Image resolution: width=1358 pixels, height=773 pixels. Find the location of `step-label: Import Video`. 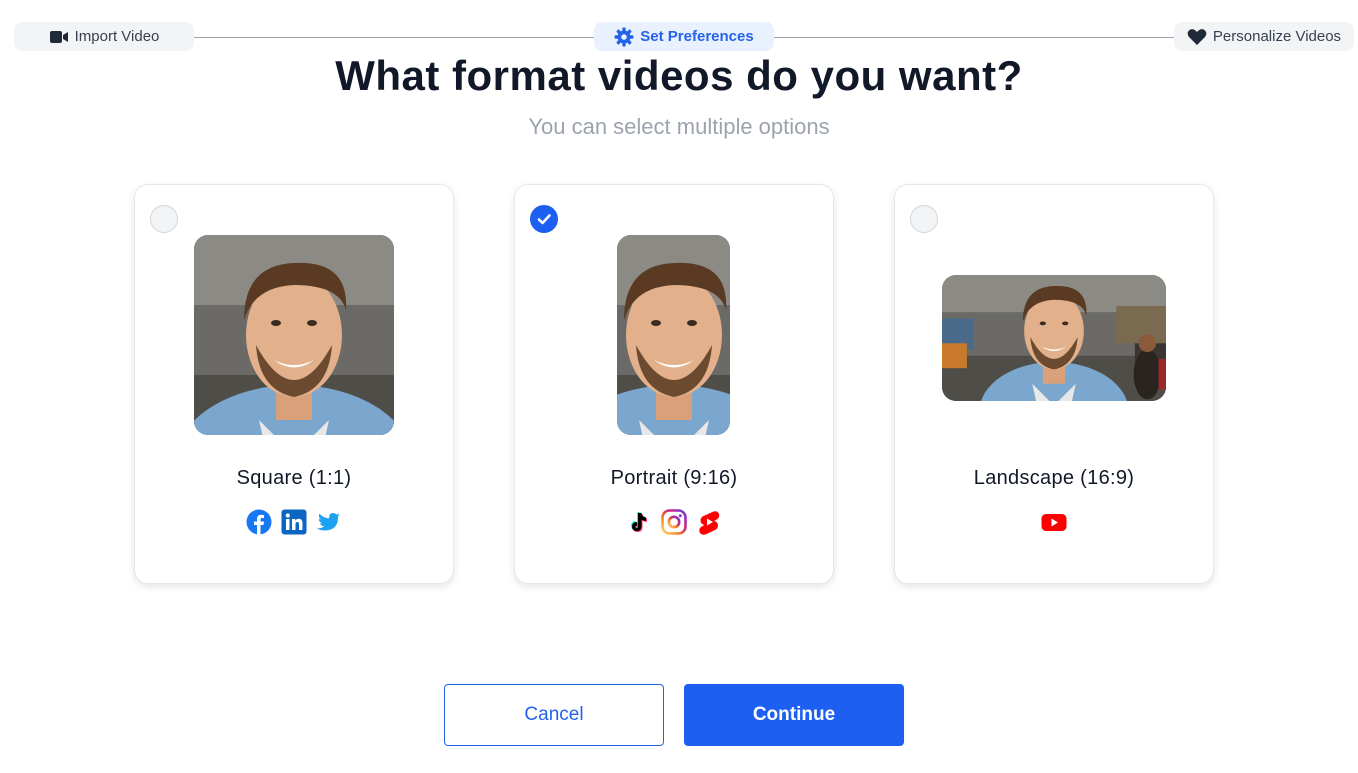

step-label: Import Video is located at coordinates (117, 36).